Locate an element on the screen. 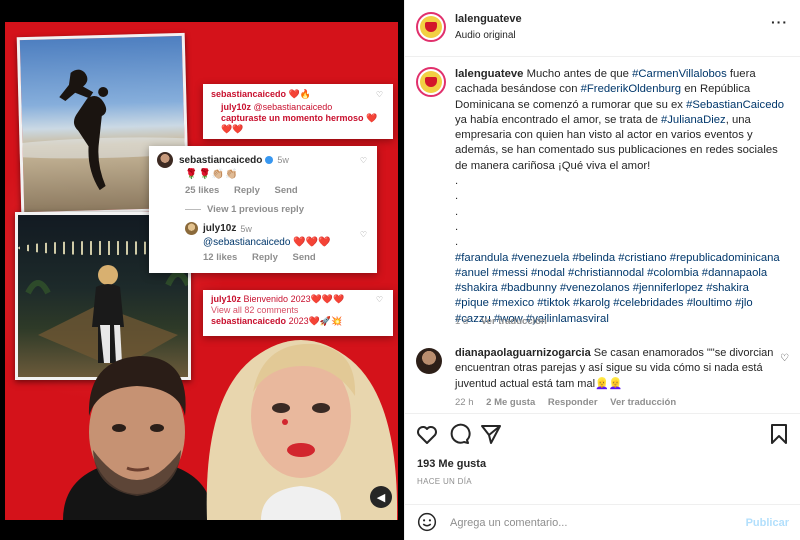 This screenshot has width=800, height=540. bookmark-icon is located at coordinates (779, 434).